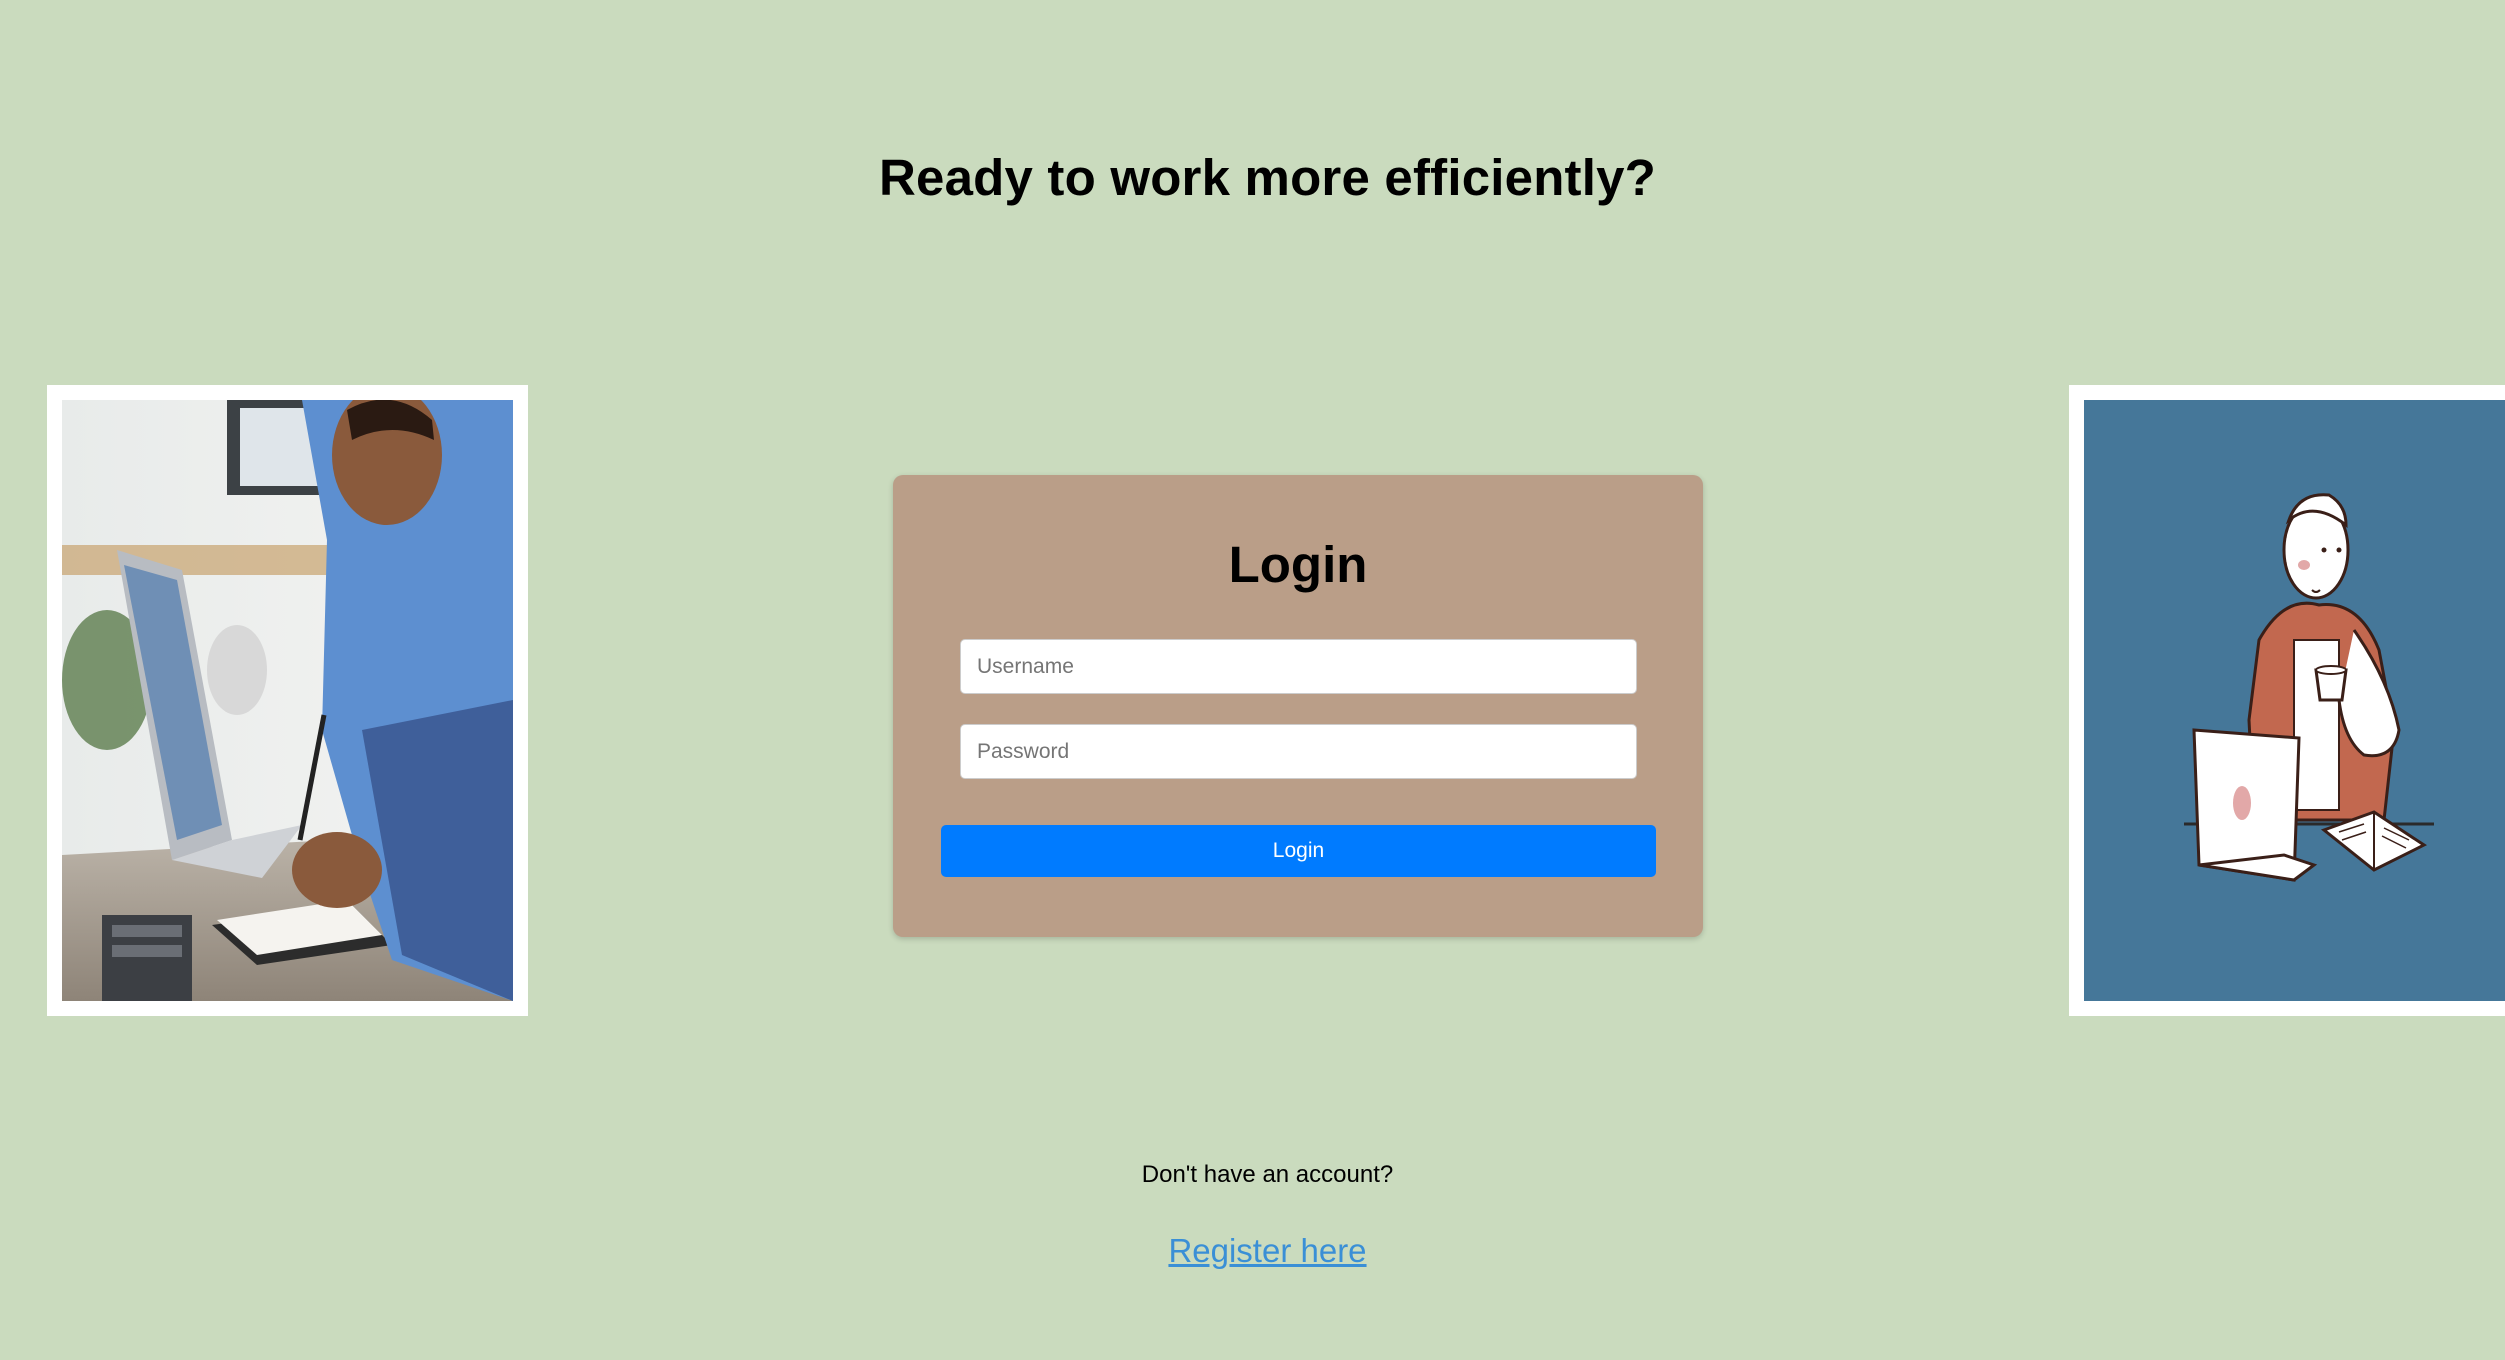 The height and width of the screenshot is (1360, 2505). I want to click on register-link-container: Register here, so click(1252, 1251).